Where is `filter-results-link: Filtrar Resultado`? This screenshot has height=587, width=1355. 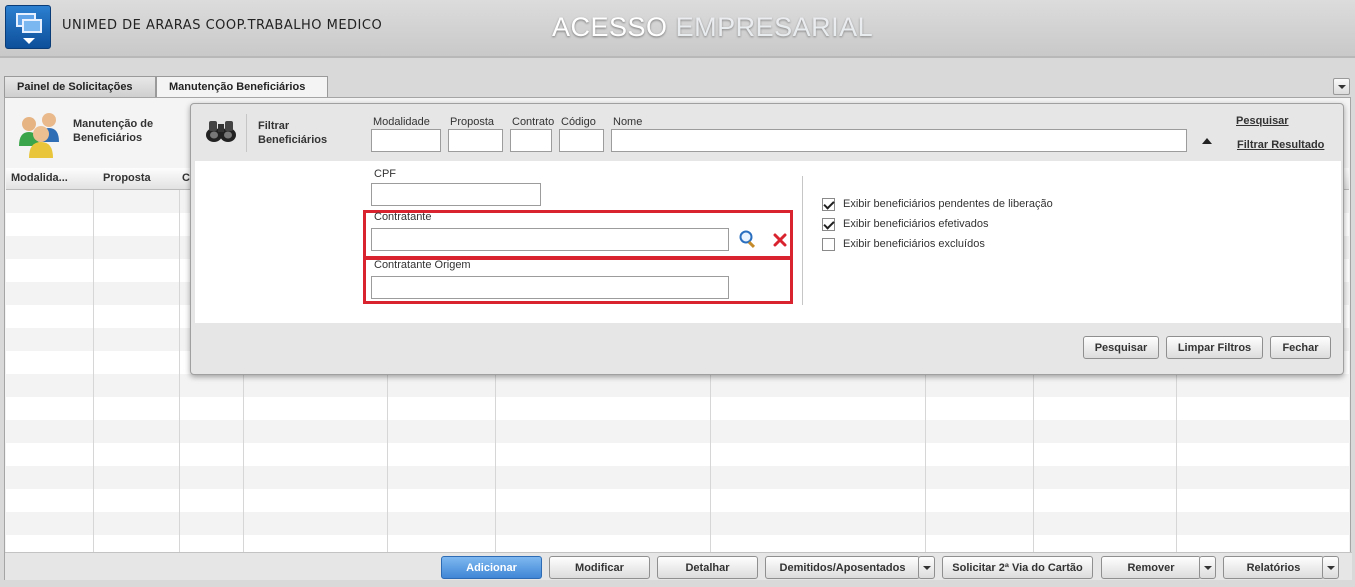
filter-results-link: Filtrar Resultado is located at coordinates (1280, 145).